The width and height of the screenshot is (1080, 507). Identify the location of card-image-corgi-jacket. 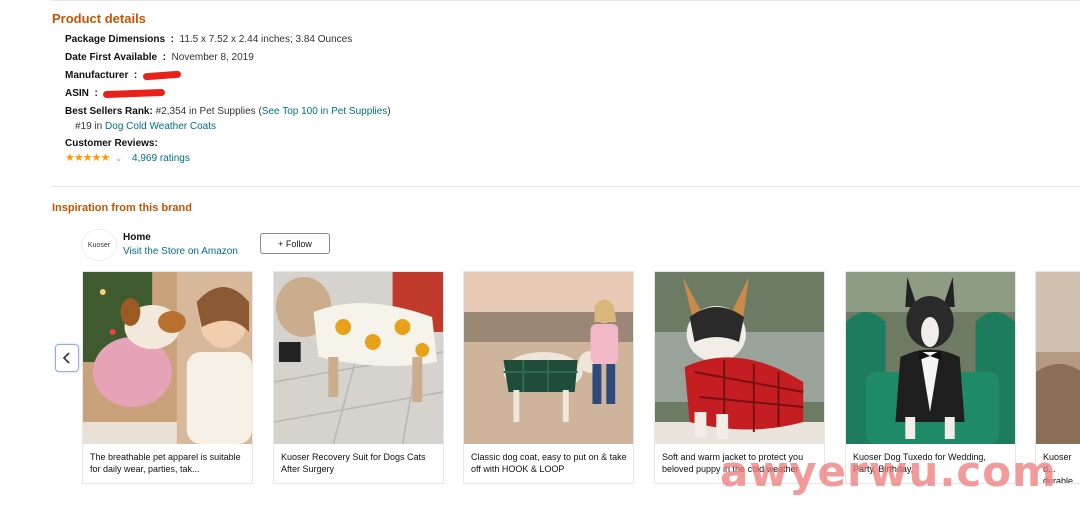
(739, 358).